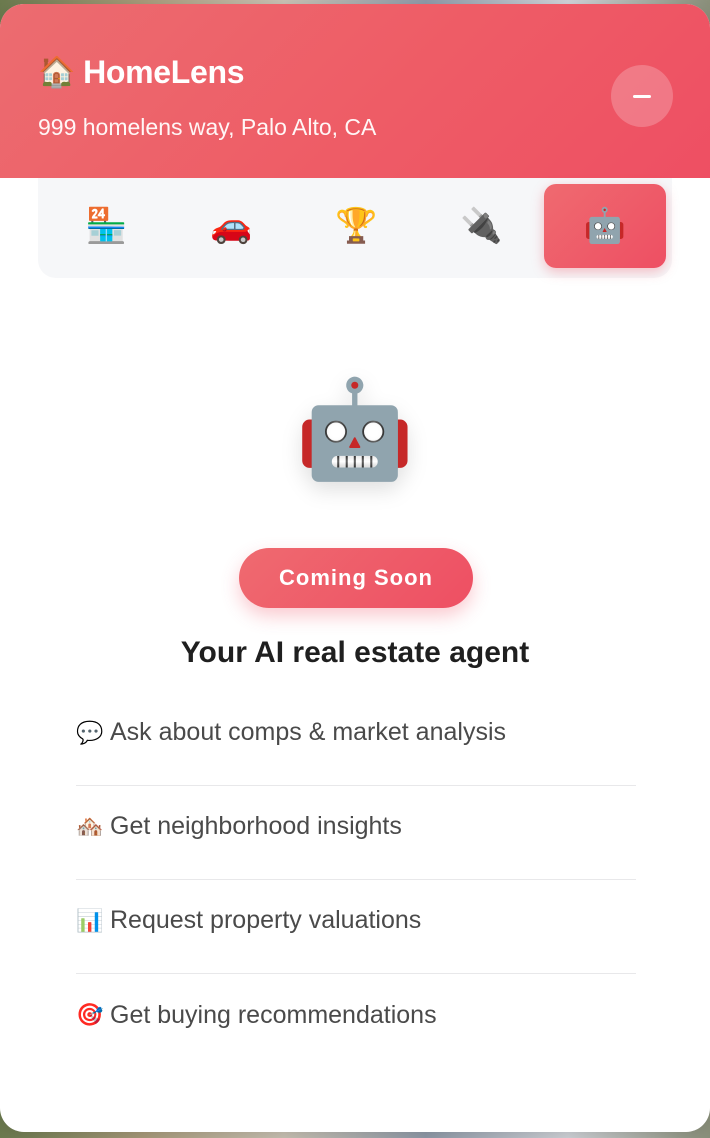 The height and width of the screenshot is (1138, 710). I want to click on convenience-store-icon: 🏪, so click(106, 226).